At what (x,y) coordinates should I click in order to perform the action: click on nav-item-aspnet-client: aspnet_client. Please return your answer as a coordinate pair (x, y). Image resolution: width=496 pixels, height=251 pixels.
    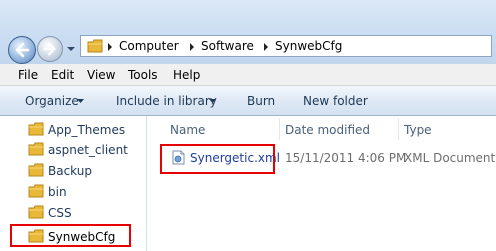
    Looking at the image, I should click on (87, 150).